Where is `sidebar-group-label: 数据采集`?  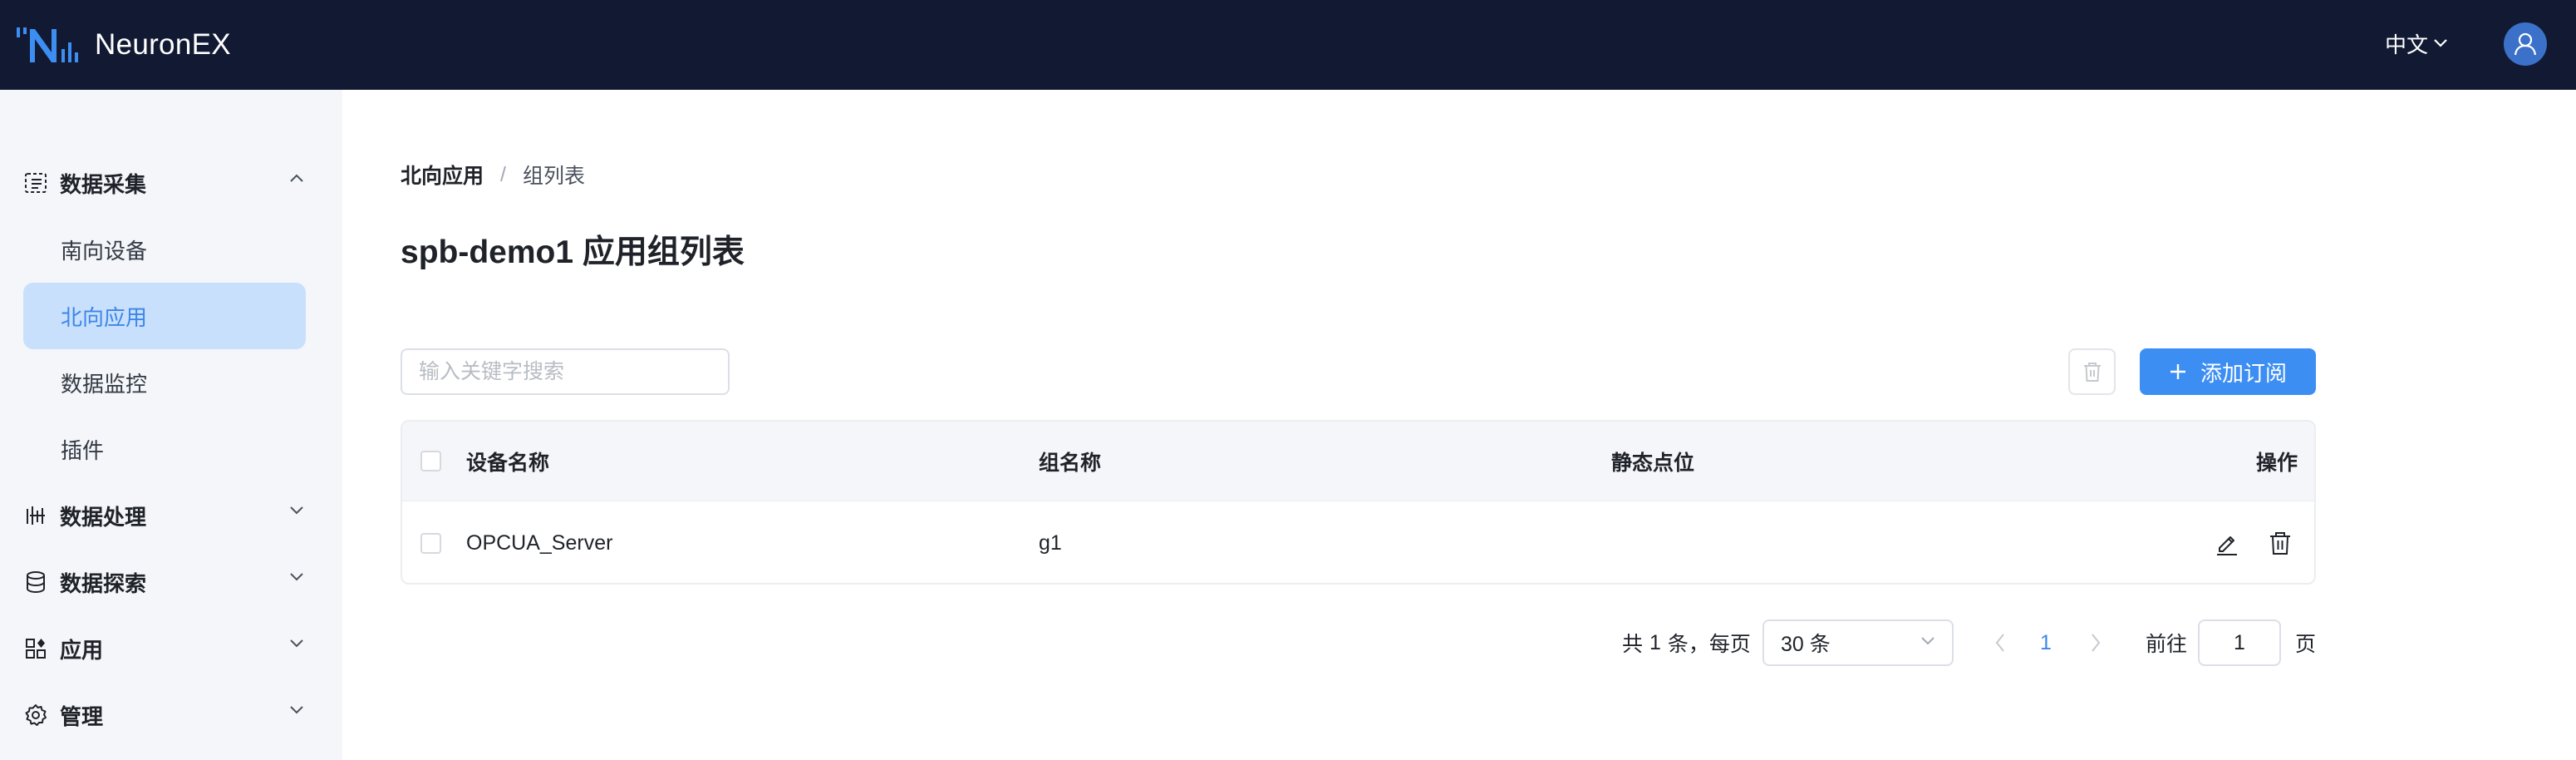 sidebar-group-label: 数据采集 is located at coordinates (103, 184).